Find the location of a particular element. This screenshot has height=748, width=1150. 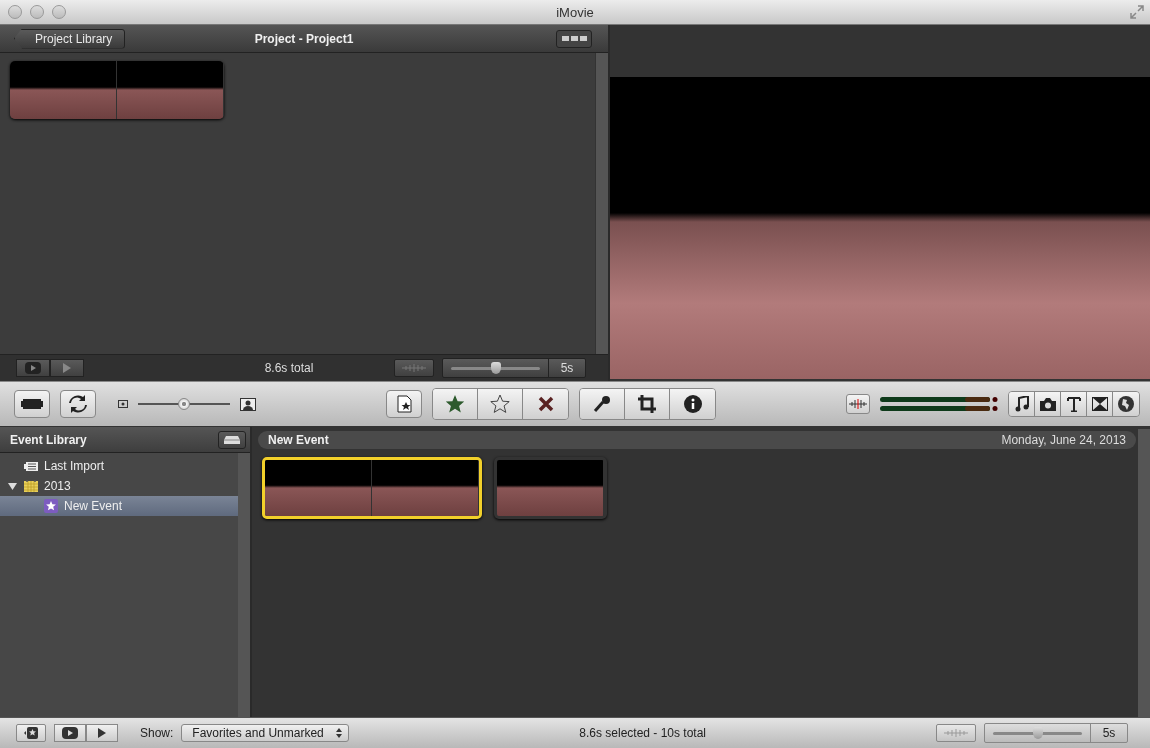

info-icon is located at coordinates (692, 404).